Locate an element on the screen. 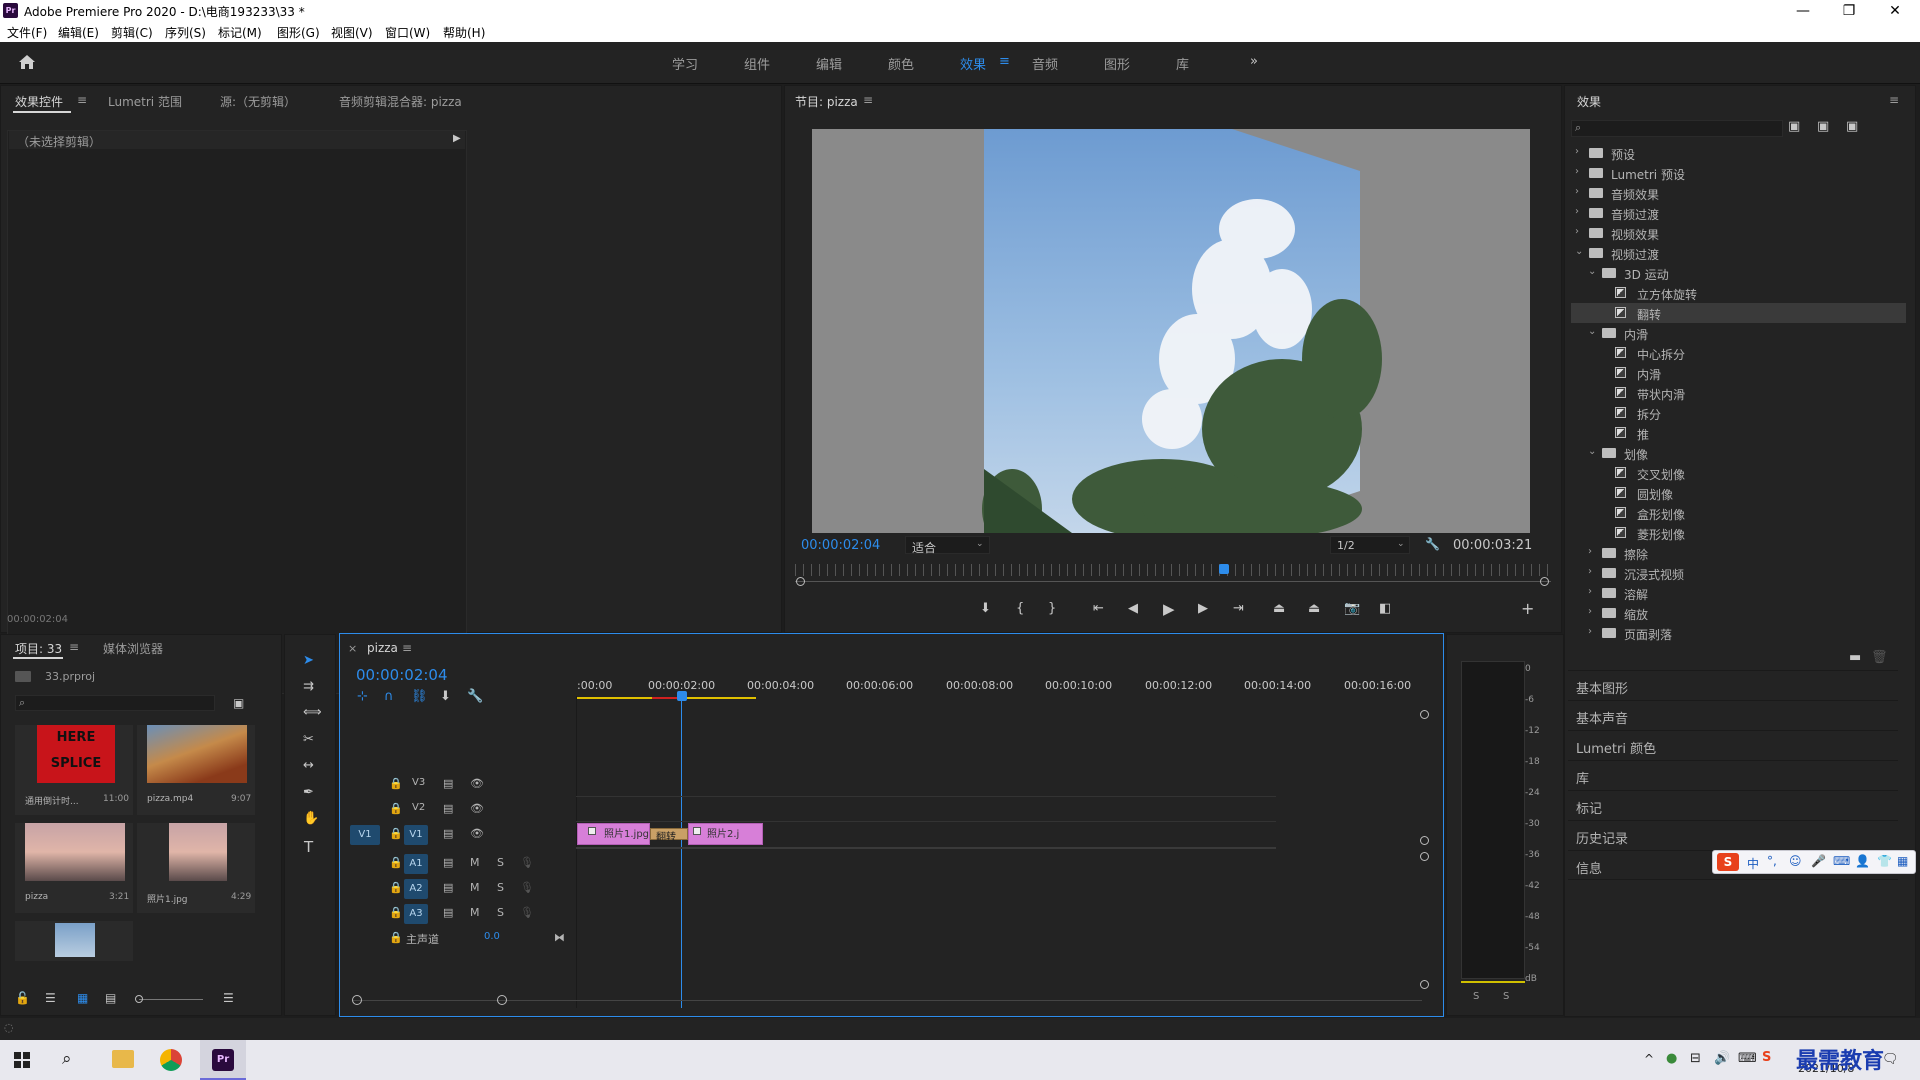 This screenshot has width=1920, height=1080. chrome-icon is located at coordinates (171, 1060).